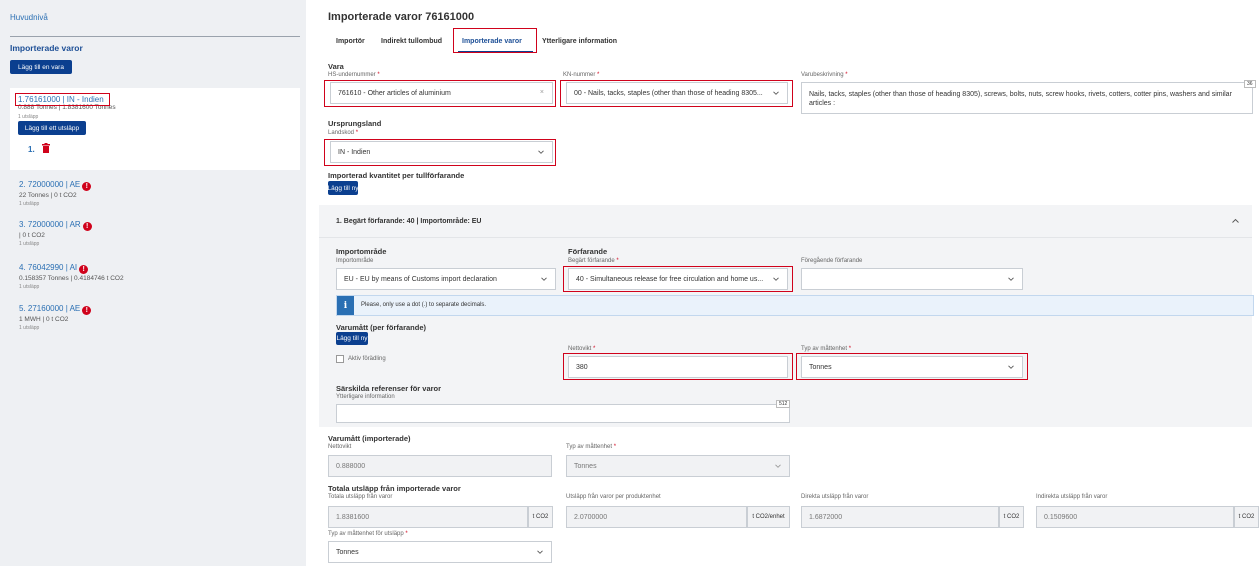  What do you see at coordinates (579, 41) in the screenshot?
I see `tab-additional-info: Ytterligare information` at bounding box center [579, 41].